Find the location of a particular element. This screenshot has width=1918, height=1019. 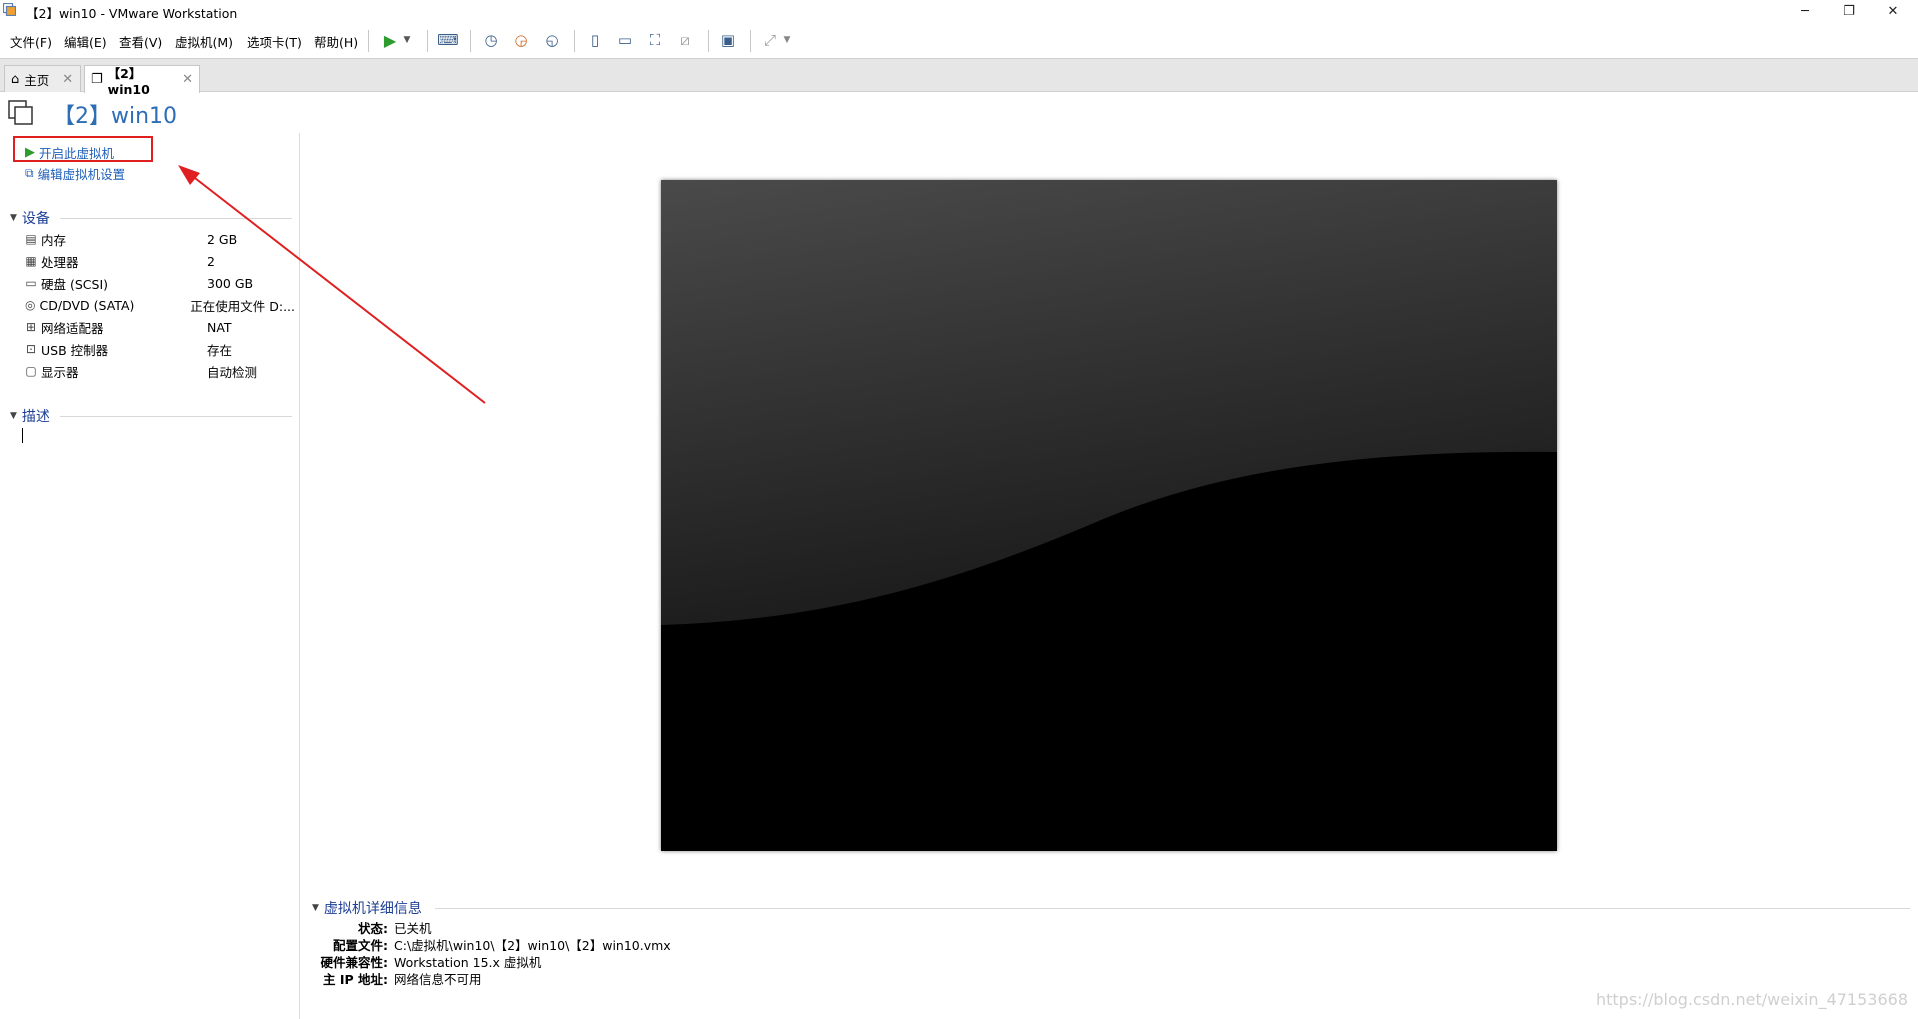

menu-edit: 编辑(E) is located at coordinates (85, 41).